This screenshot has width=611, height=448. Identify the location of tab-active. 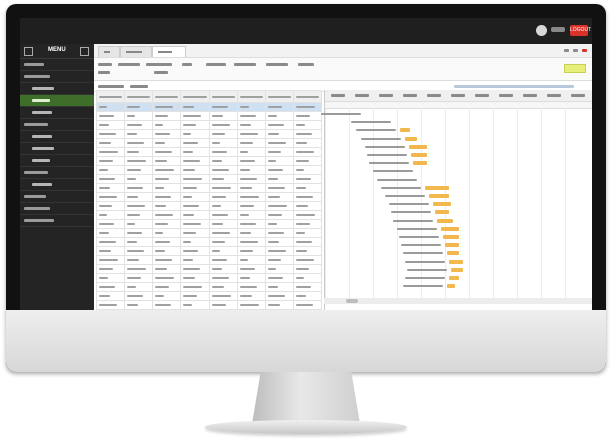
(169, 51).